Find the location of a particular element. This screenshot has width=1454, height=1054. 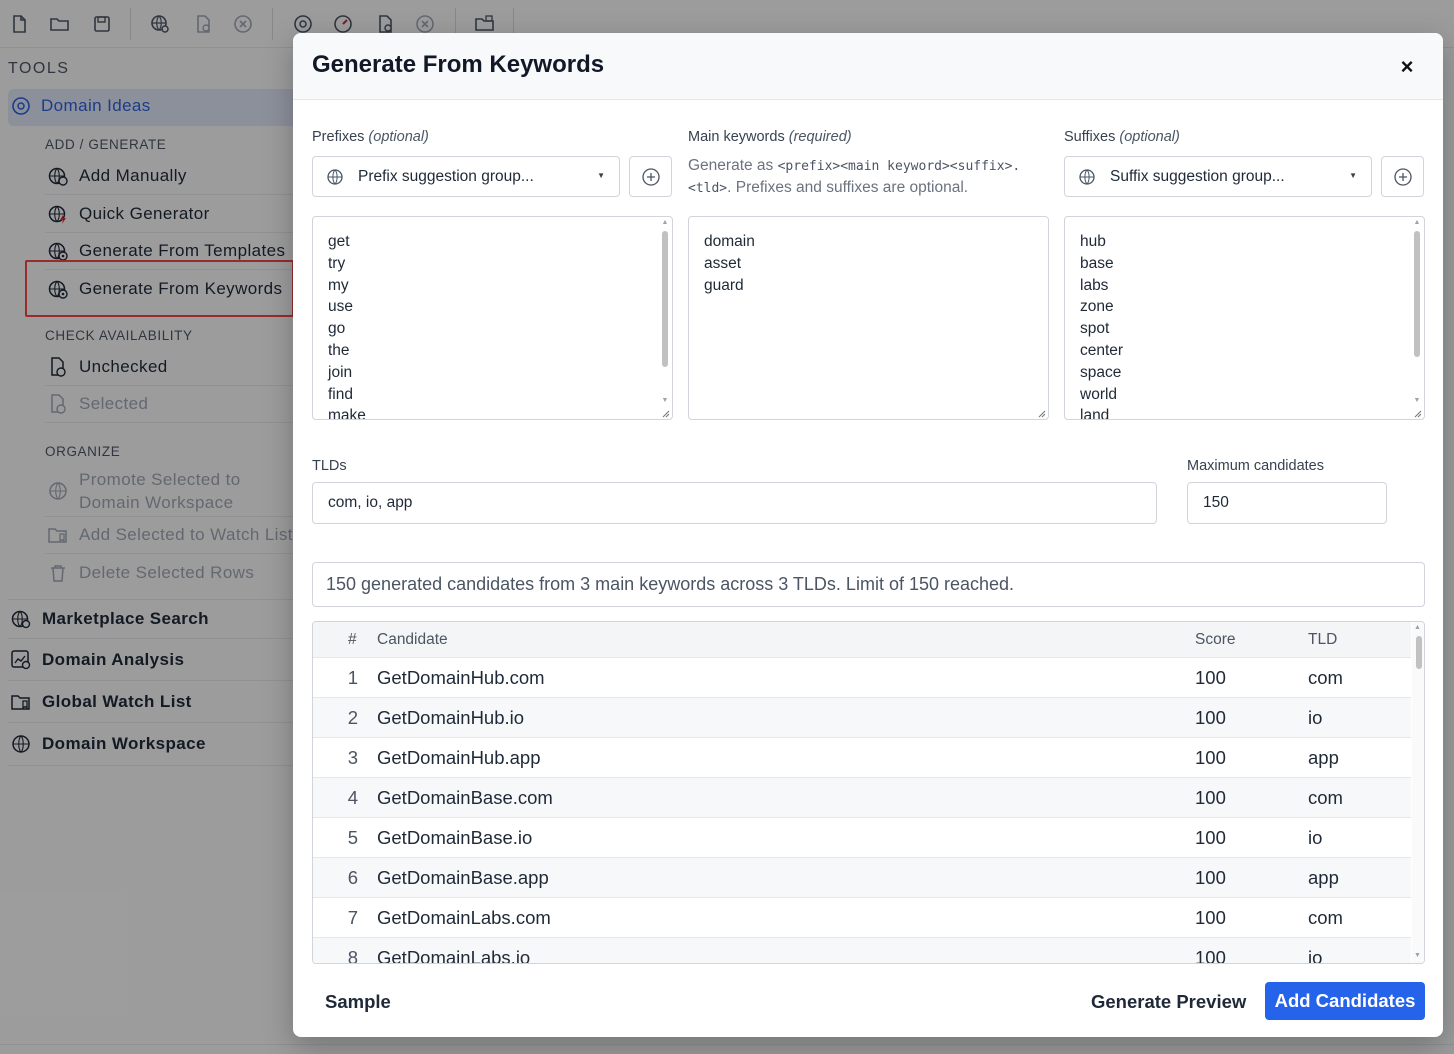

close-button: × is located at coordinates (1407, 67).